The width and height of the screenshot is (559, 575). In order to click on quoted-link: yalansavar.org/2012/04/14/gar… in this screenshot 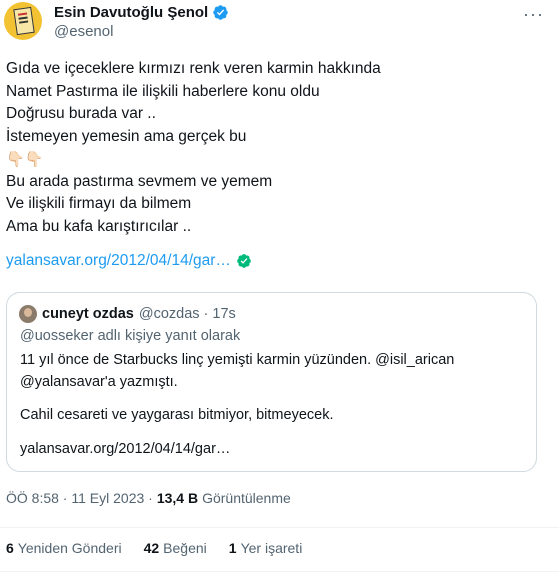, I will do `click(125, 448)`.